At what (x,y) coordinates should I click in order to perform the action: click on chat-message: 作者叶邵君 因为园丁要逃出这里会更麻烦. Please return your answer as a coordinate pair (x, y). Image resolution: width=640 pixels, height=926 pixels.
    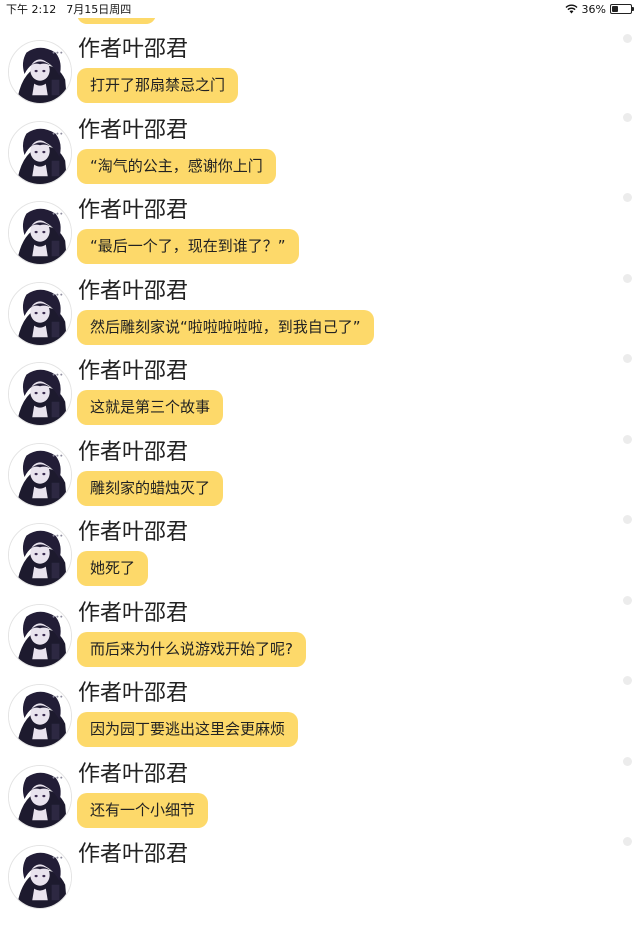
    Looking at the image, I should click on (320, 720).